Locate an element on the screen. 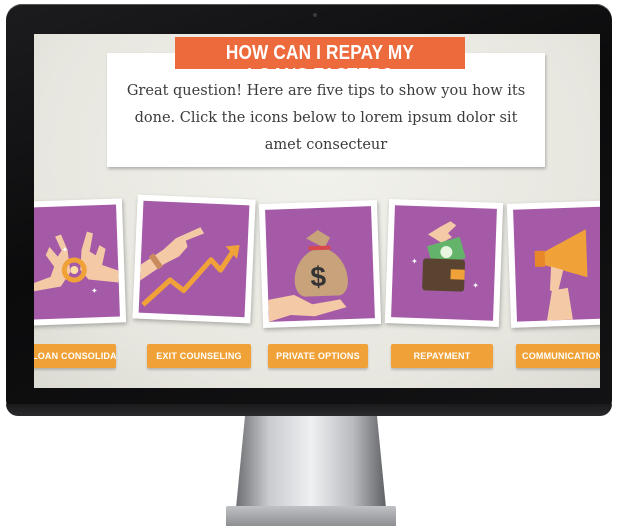 Image resolution: width=618 pixels, height=526 pixels. tip-button-loan-consolidation: LOAN CONSOLIDATION is located at coordinates (75, 356).